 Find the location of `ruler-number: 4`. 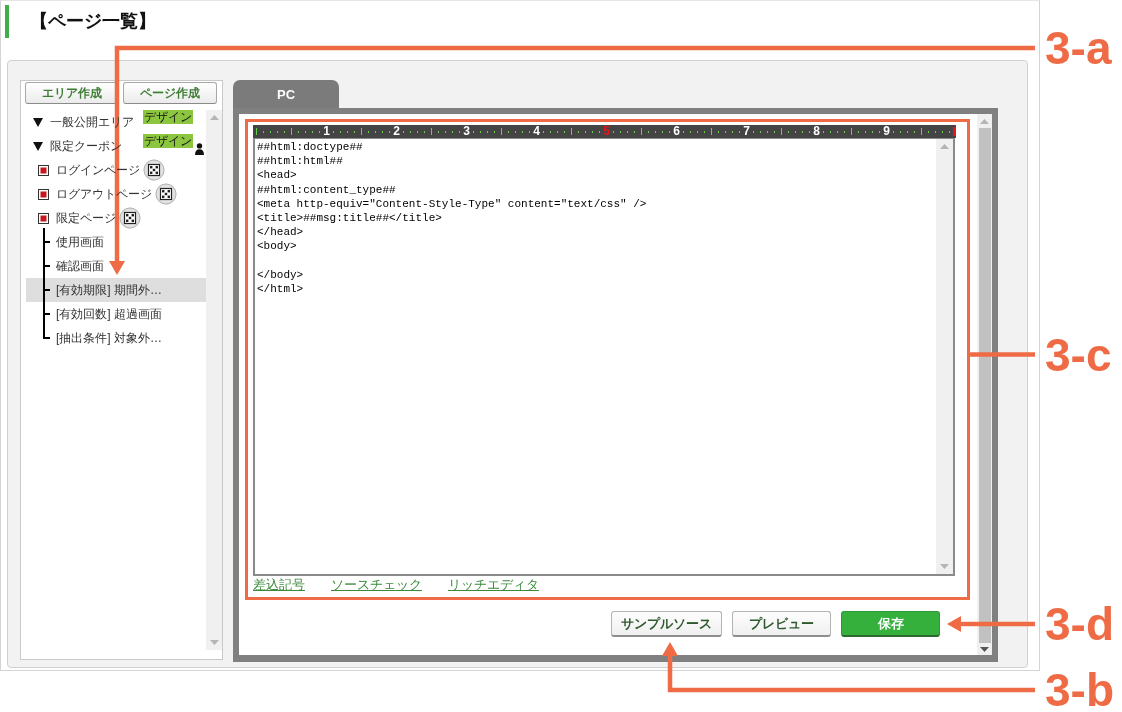

ruler-number: 4 is located at coordinates (536, 131).